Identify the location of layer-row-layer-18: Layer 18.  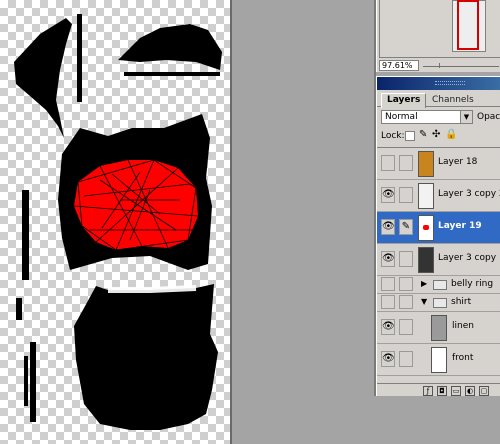
(438, 164).